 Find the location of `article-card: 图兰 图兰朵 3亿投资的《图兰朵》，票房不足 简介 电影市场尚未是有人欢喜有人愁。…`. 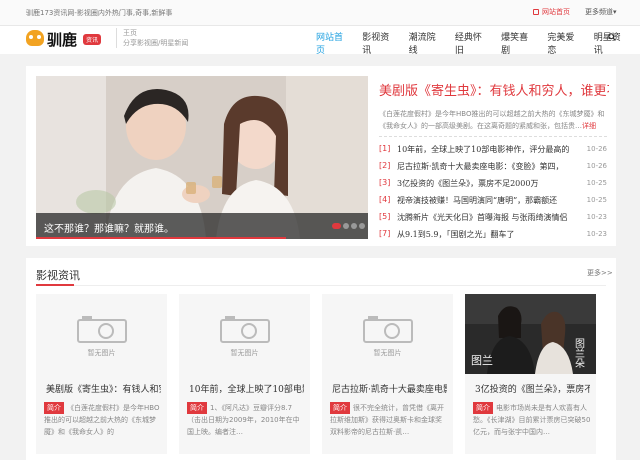

article-card: 图兰 图兰朵 3亿投资的《图兰朵》，票房不足 简介 电影市场尚未是有人欢喜有人愁。… is located at coordinates (530, 374).